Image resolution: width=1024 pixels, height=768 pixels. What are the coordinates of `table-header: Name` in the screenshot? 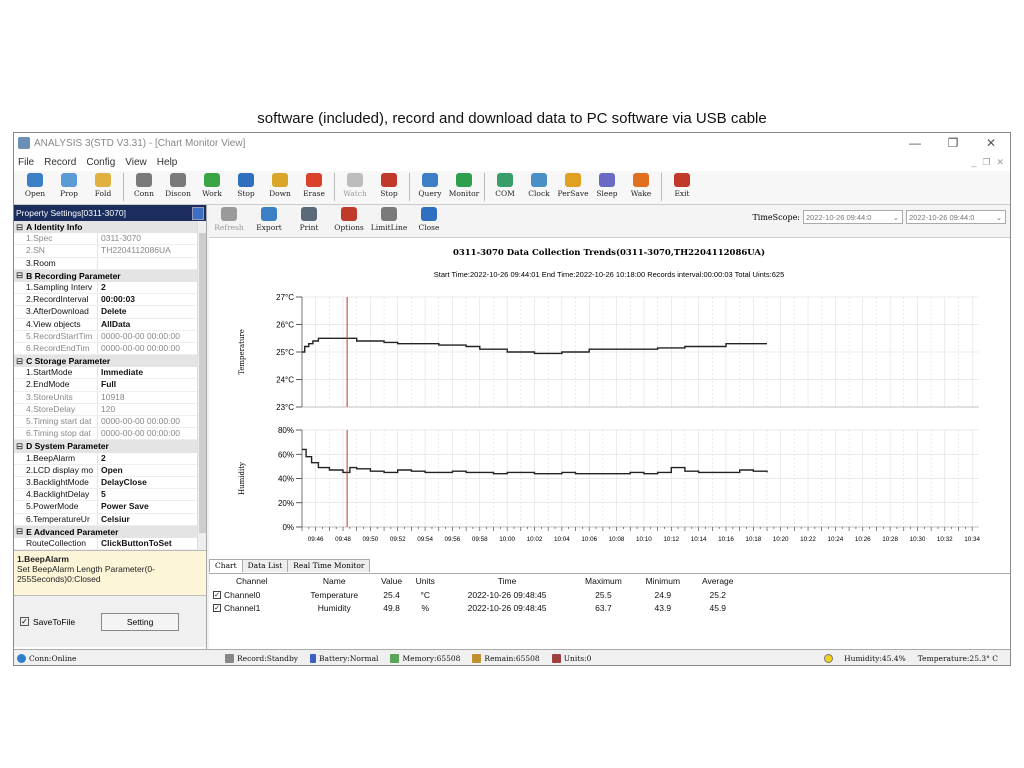 It's located at (334, 581).